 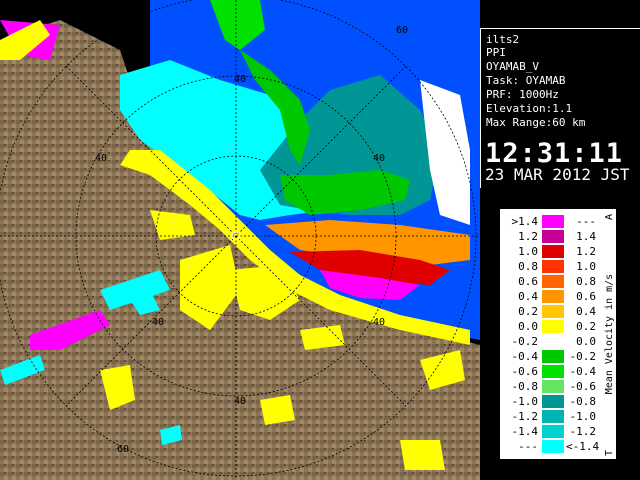 What do you see at coordinates (528, 446) in the screenshot?
I see `legend-lower-value: ---` at bounding box center [528, 446].